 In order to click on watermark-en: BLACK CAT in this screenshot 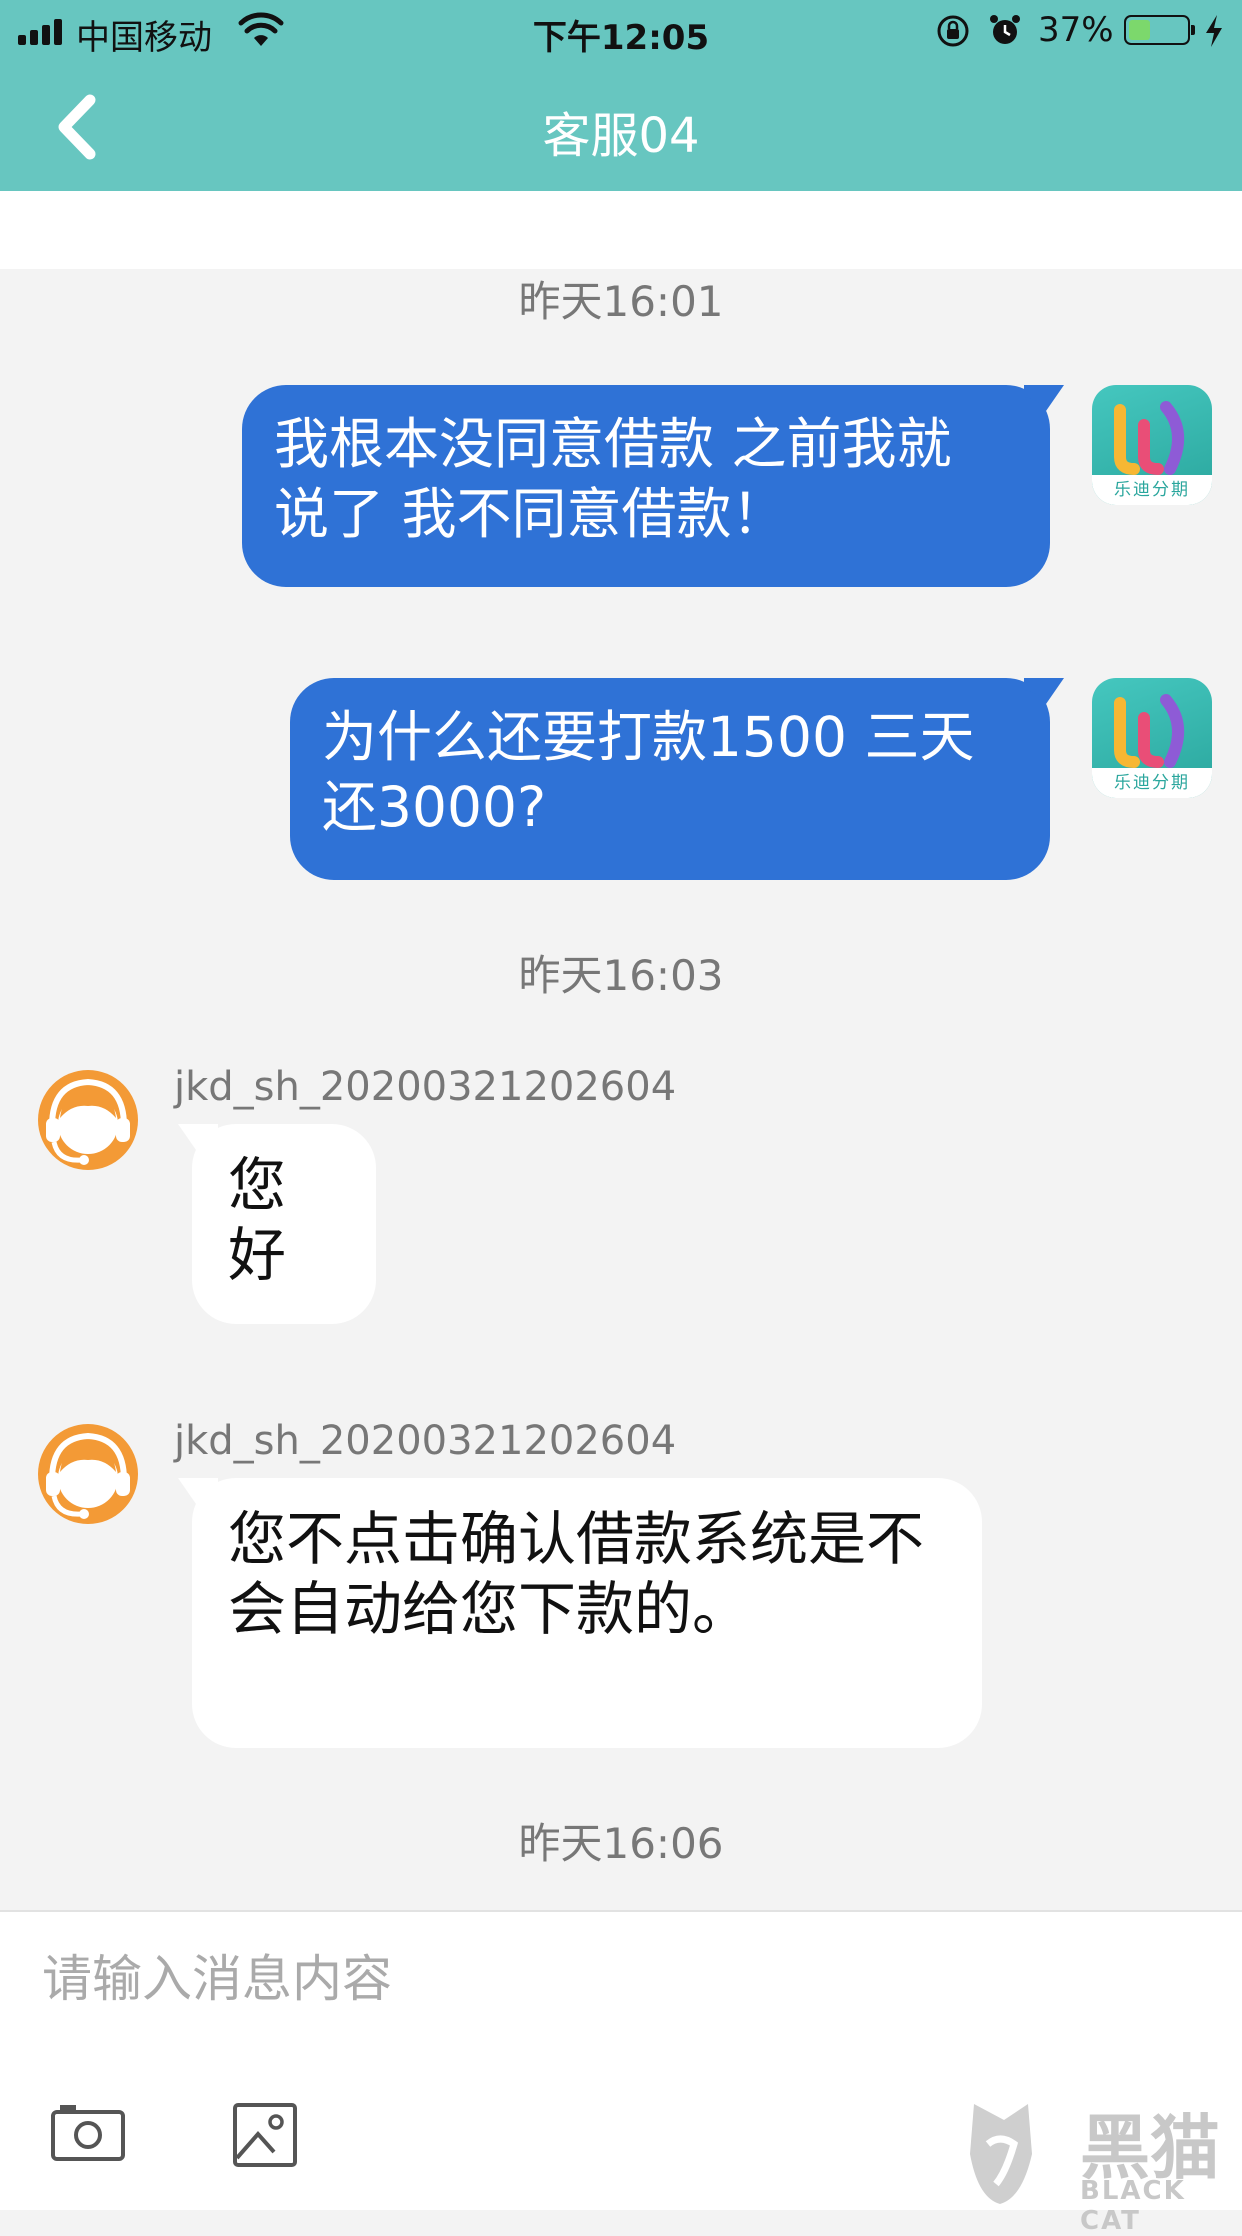, I will do `click(1133, 2206)`.